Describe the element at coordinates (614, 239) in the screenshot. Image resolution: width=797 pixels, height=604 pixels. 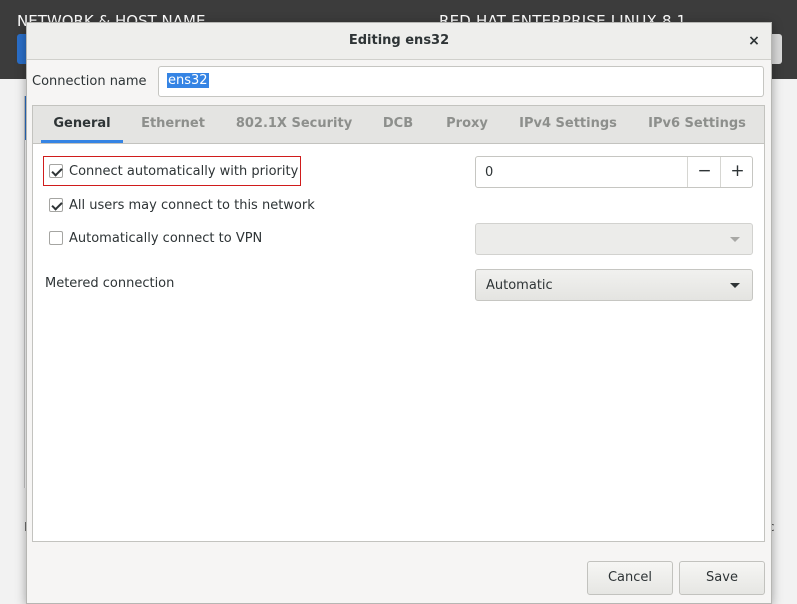
I see `vpn-select` at that location.